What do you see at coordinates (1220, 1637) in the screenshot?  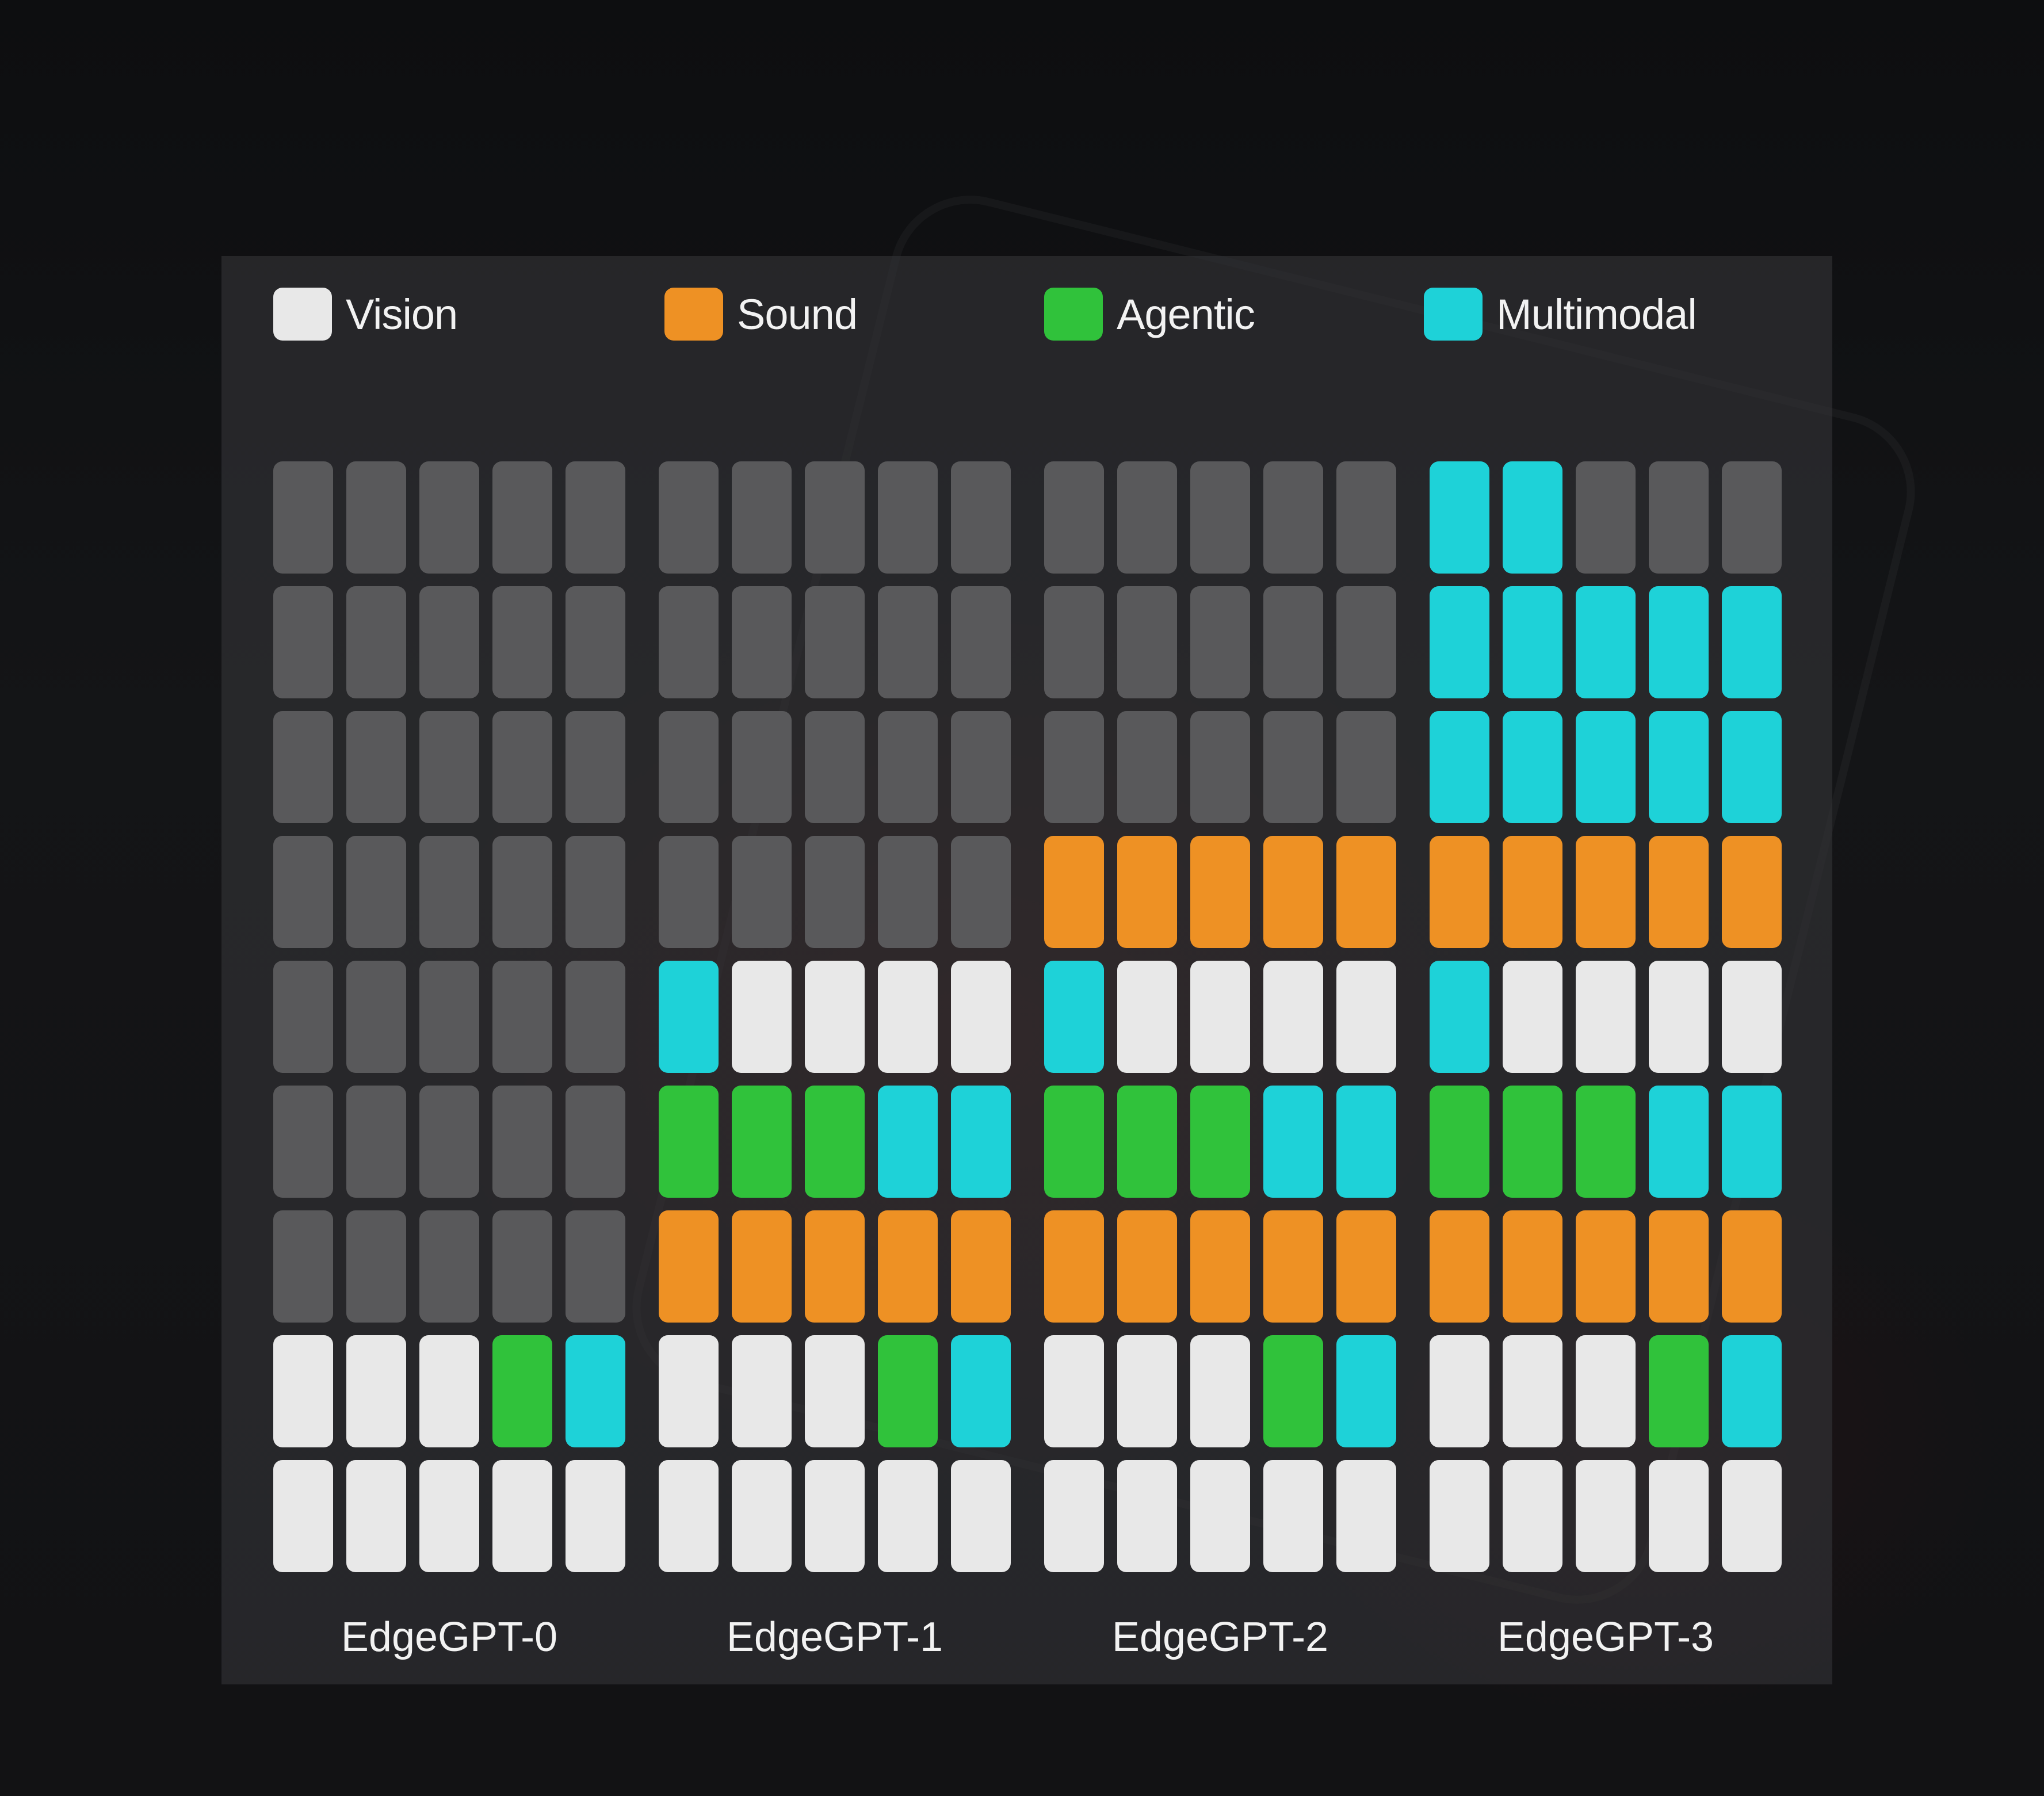 I see `category-label-edgegpt-2: EdgeGPT-2` at bounding box center [1220, 1637].